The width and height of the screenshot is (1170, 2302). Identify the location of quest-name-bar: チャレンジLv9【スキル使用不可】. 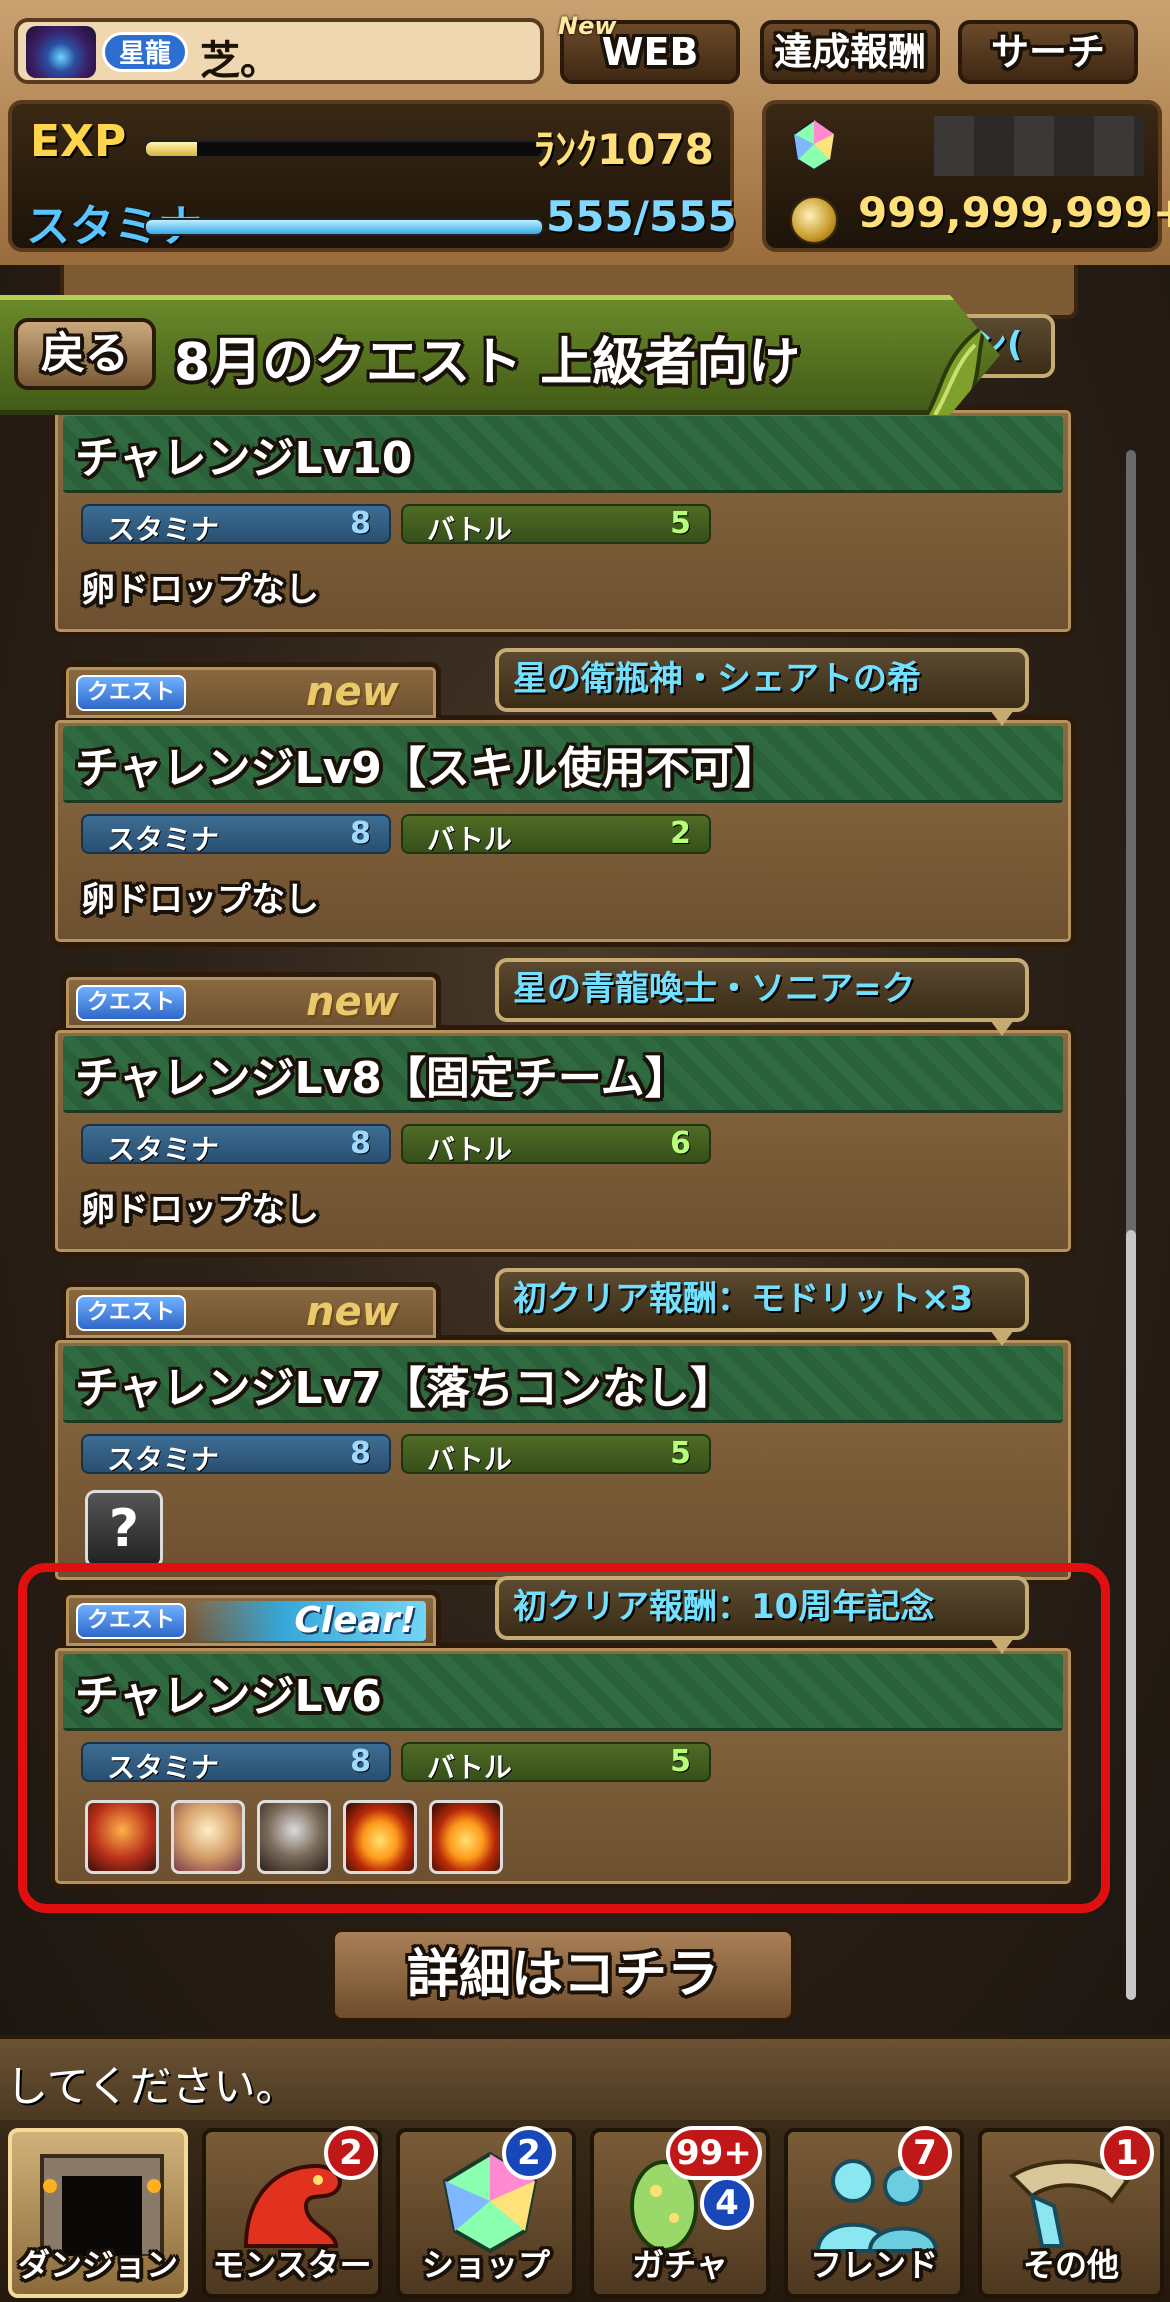
(563, 764).